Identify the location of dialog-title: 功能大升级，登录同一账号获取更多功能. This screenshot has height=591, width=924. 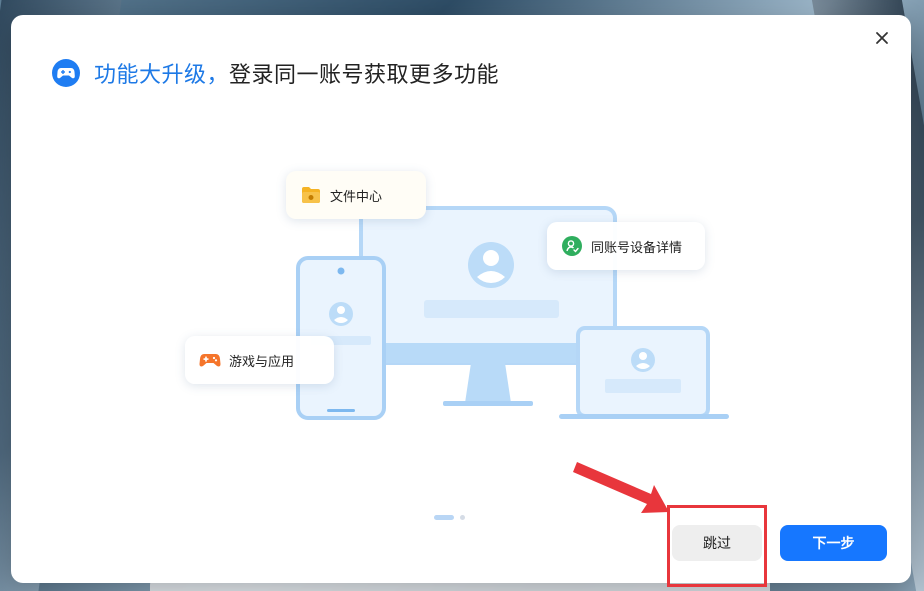
(296, 73).